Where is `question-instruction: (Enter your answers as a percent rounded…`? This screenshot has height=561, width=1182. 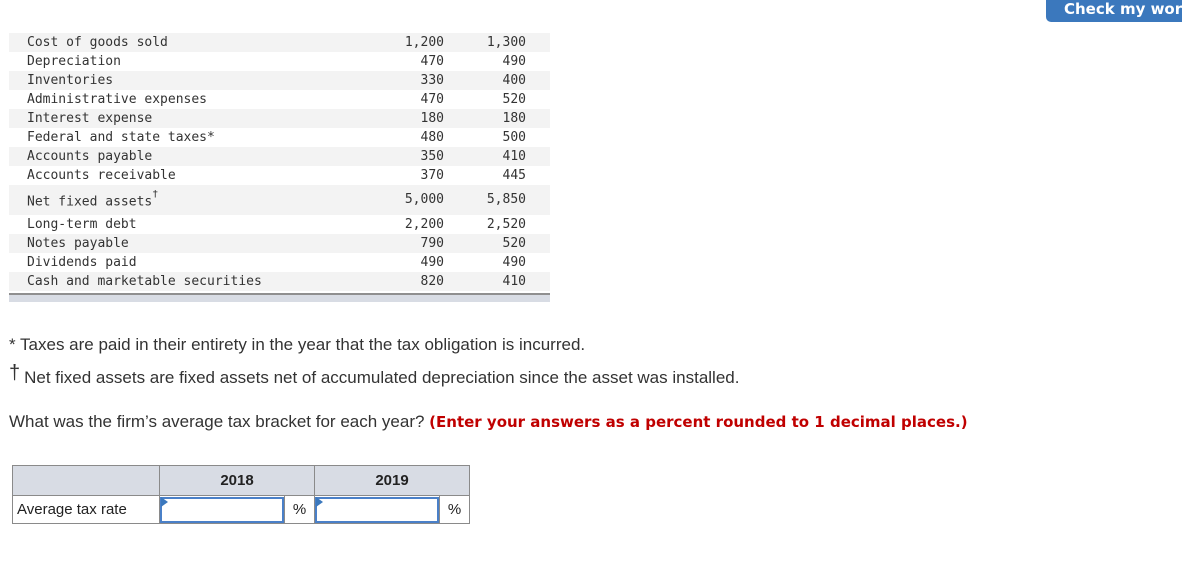 question-instruction: (Enter your answers as a percent rounded… is located at coordinates (698, 422).